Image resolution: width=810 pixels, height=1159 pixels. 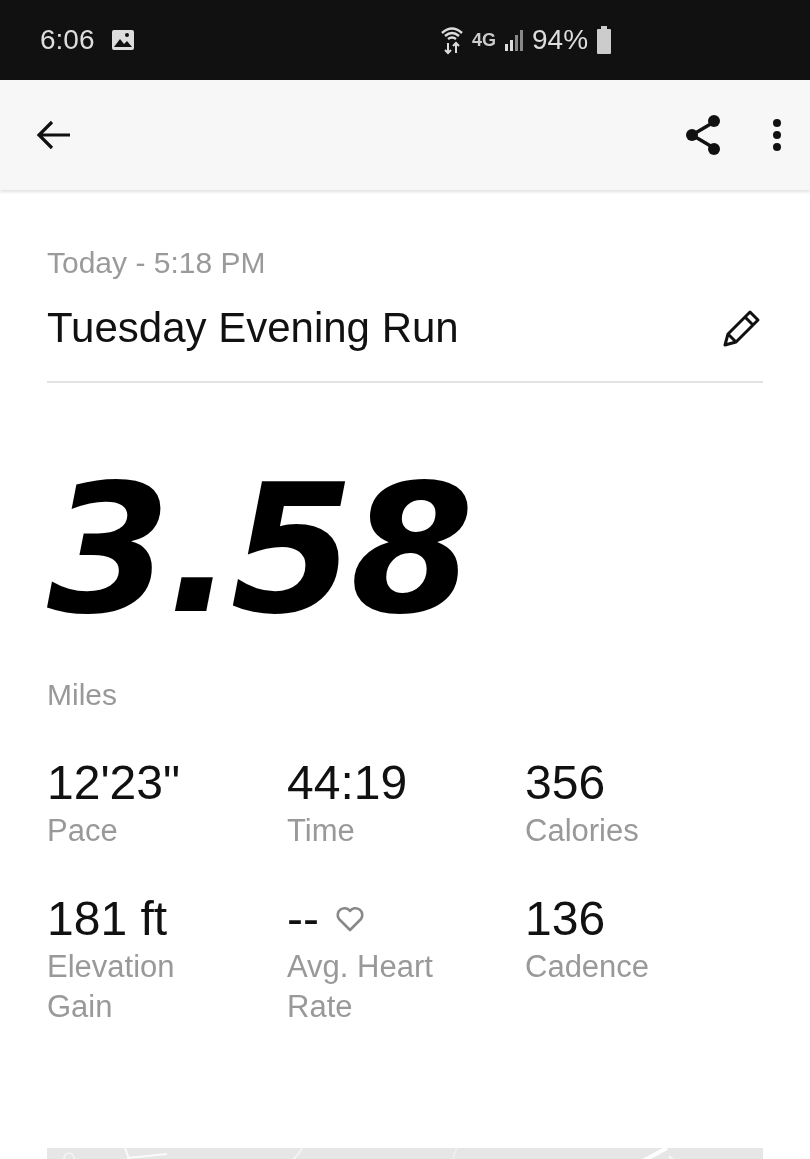 I want to click on more-options-icon, so click(x=777, y=135).